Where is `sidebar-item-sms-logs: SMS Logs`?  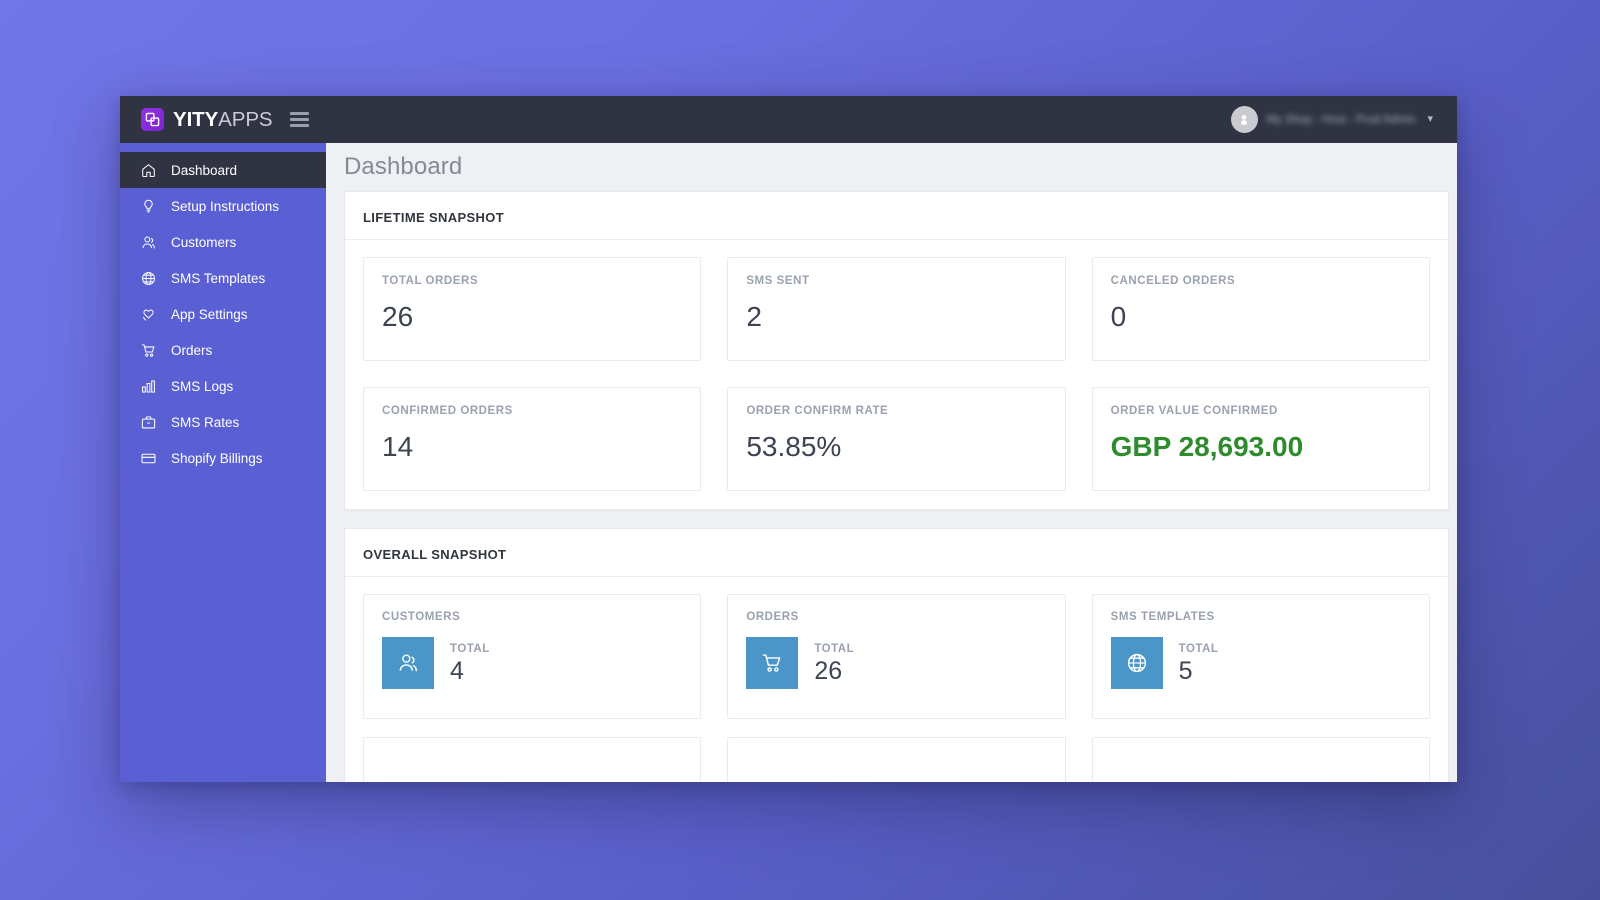 sidebar-item-sms-logs: SMS Logs is located at coordinates (223, 386).